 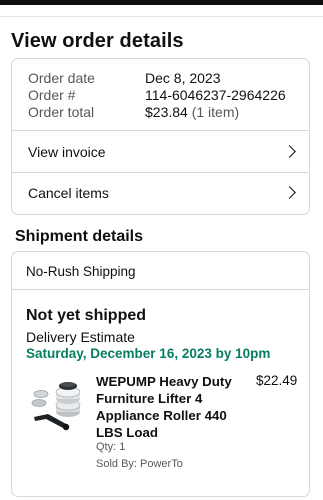 What do you see at coordinates (80, 337) in the screenshot?
I see `delivery-estimate-label: Delivery Estimate` at bounding box center [80, 337].